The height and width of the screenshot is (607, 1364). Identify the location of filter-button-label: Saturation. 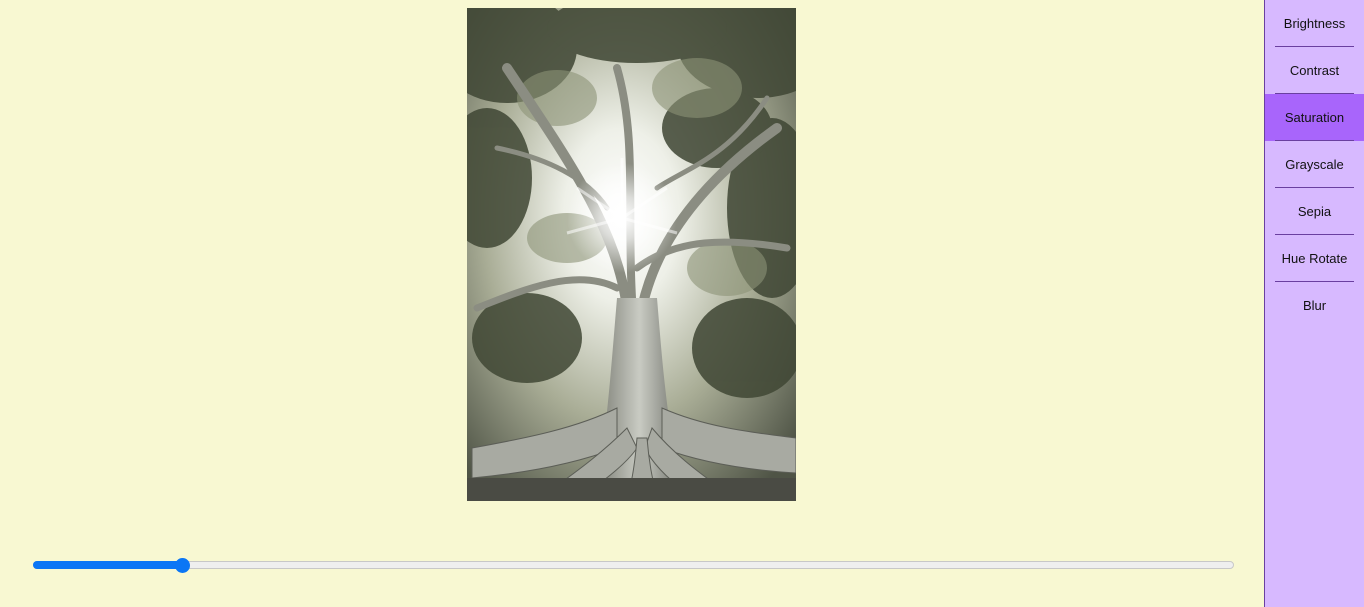
(1314, 117).